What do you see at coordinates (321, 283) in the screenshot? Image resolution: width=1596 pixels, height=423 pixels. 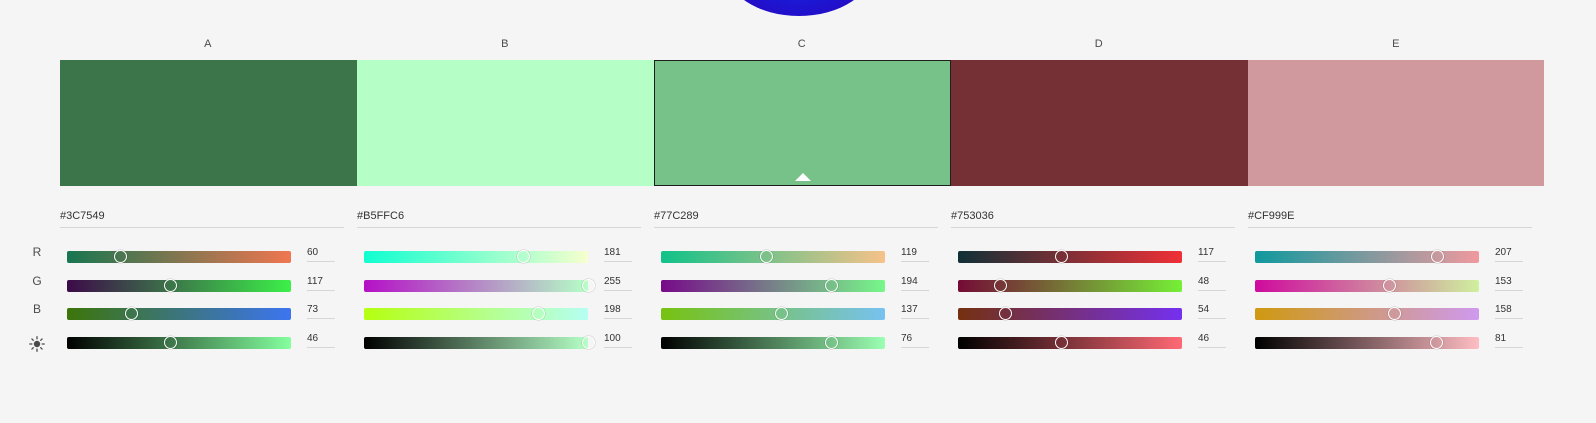 I see `value-field-g: 117` at bounding box center [321, 283].